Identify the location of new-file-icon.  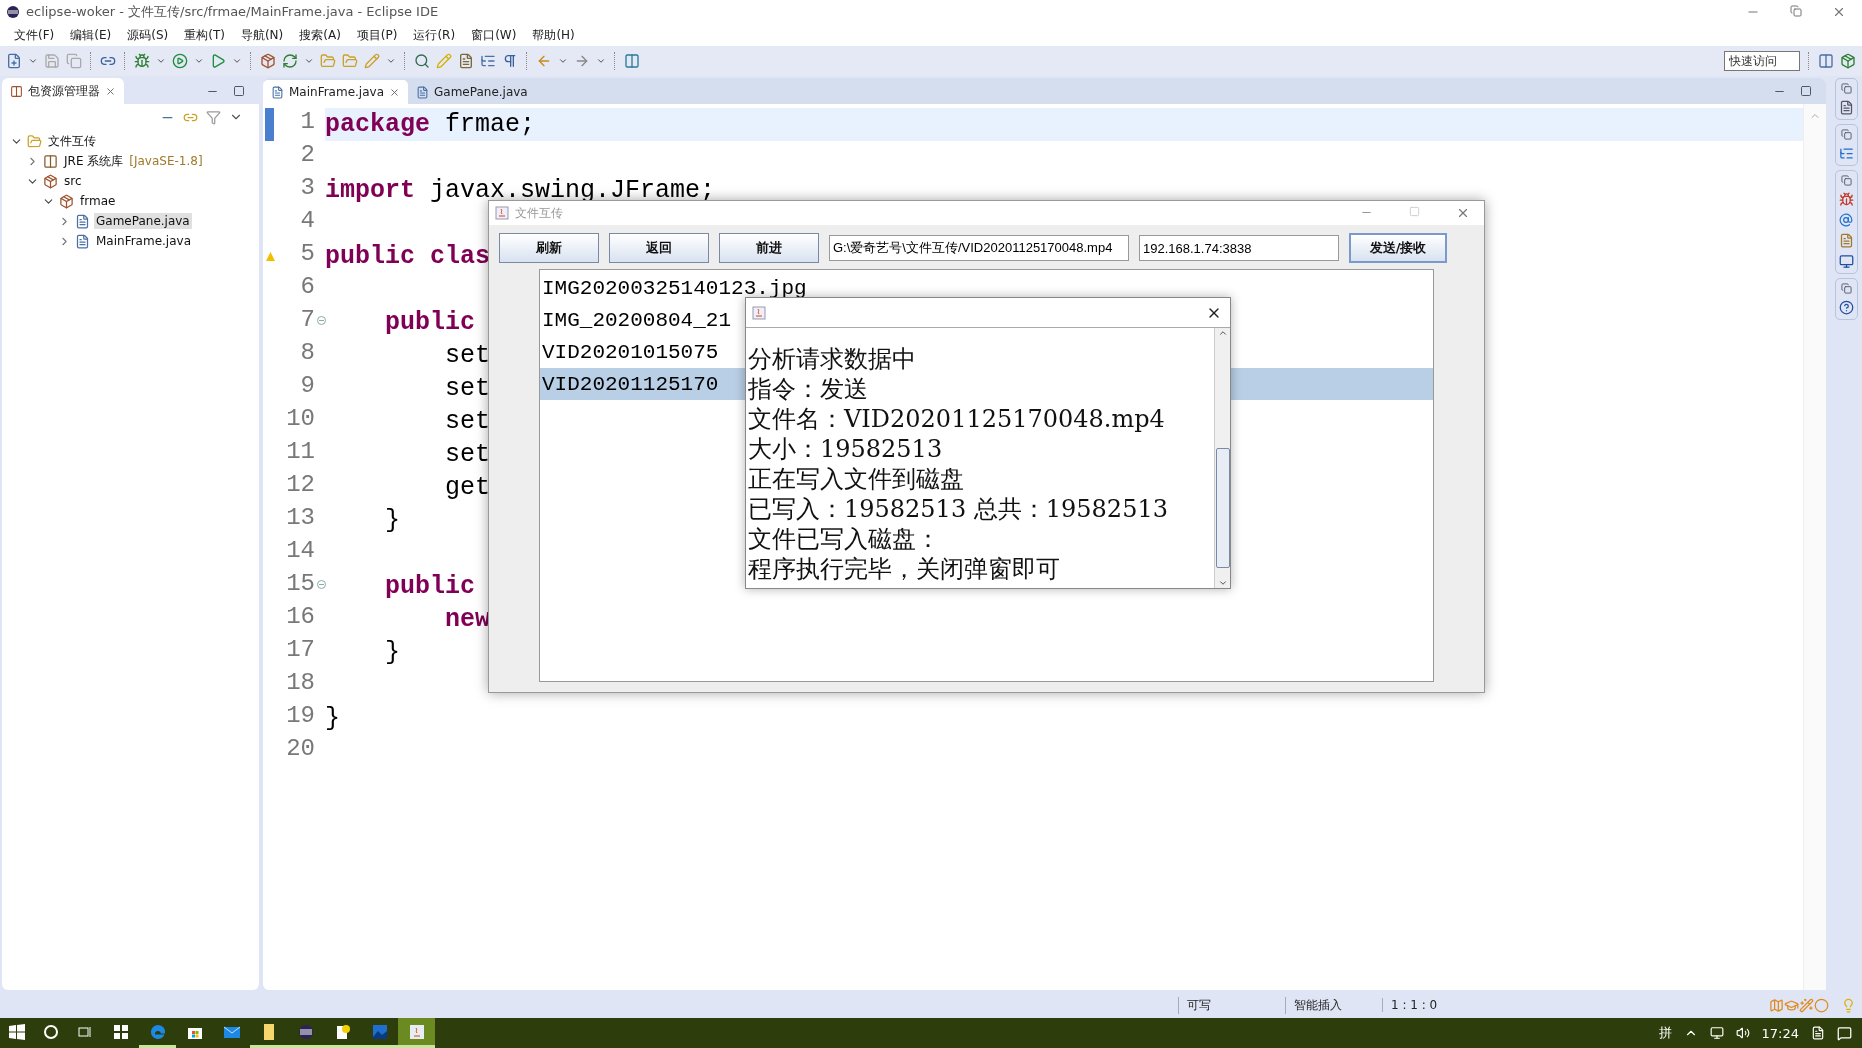
(14, 61).